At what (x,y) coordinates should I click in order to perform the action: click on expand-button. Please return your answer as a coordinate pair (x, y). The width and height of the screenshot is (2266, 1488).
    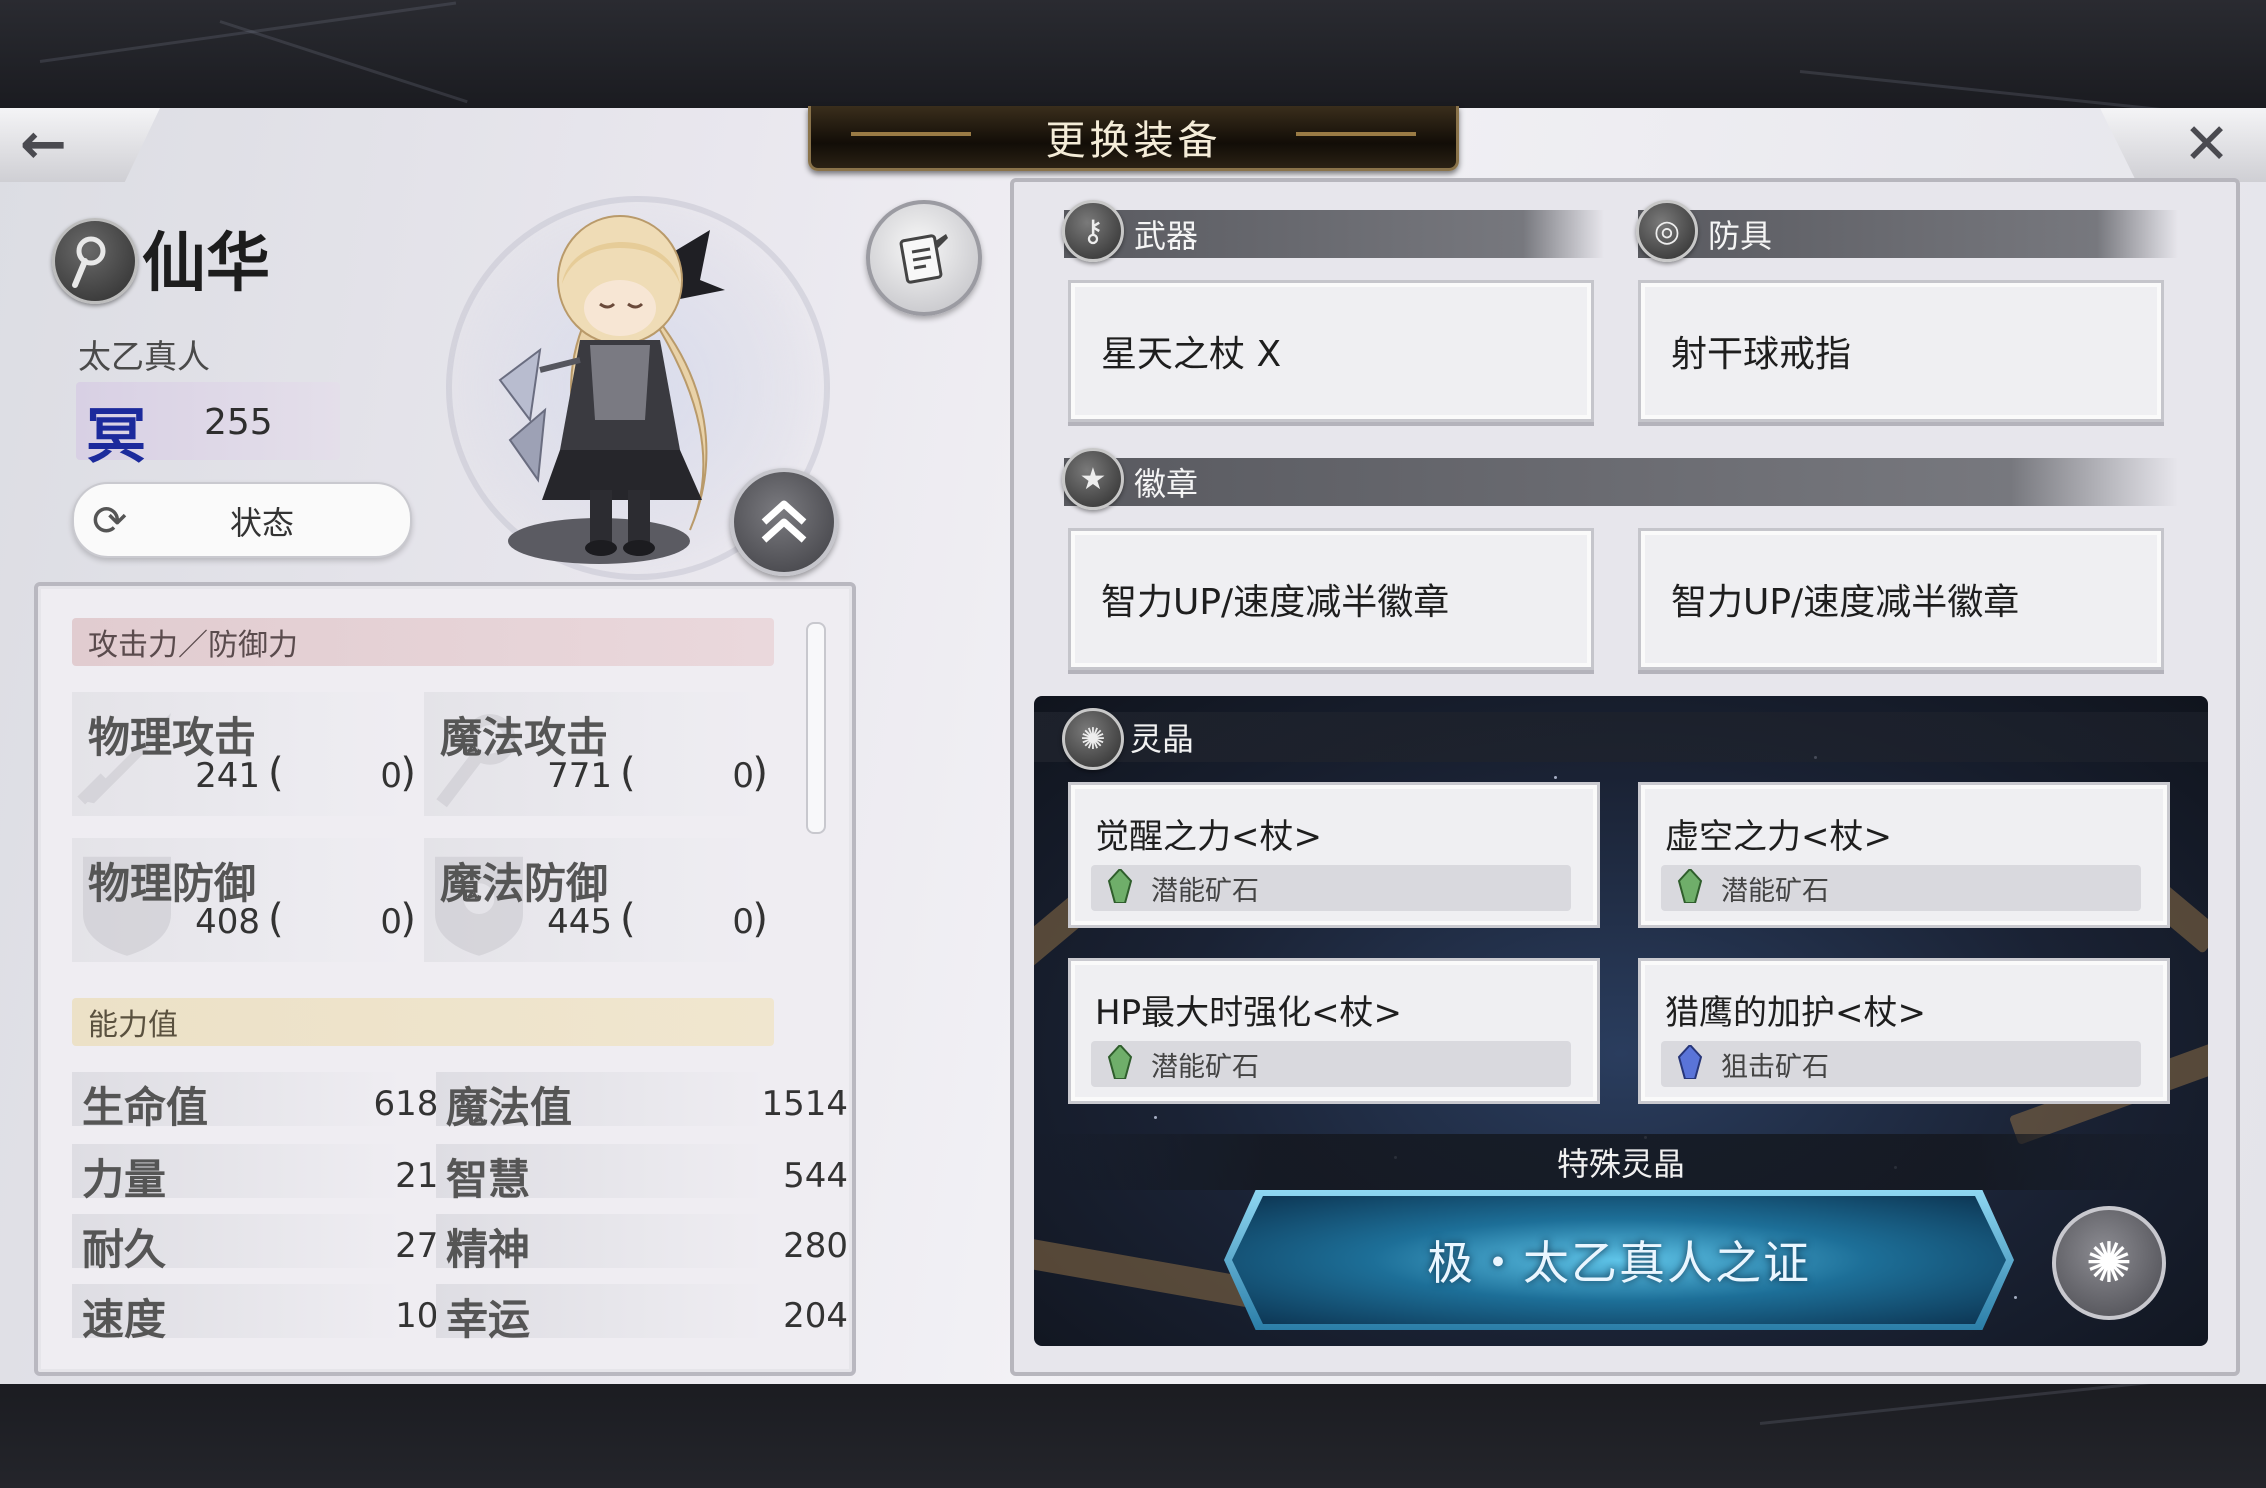
    Looking at the image, I should click on (784, 522).